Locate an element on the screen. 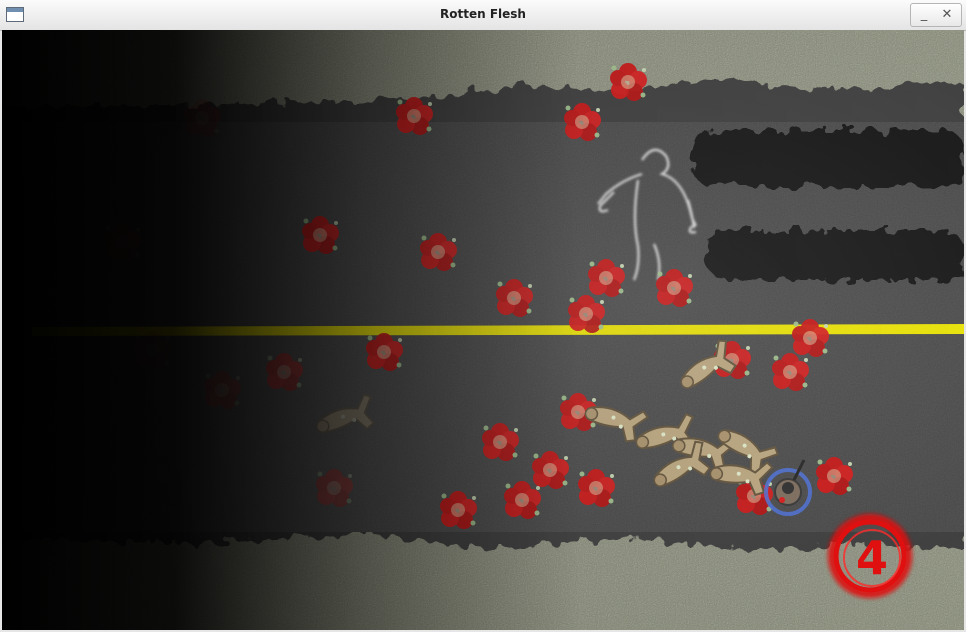  window-controls: _ ✕ is located at coordinates (936, 15).